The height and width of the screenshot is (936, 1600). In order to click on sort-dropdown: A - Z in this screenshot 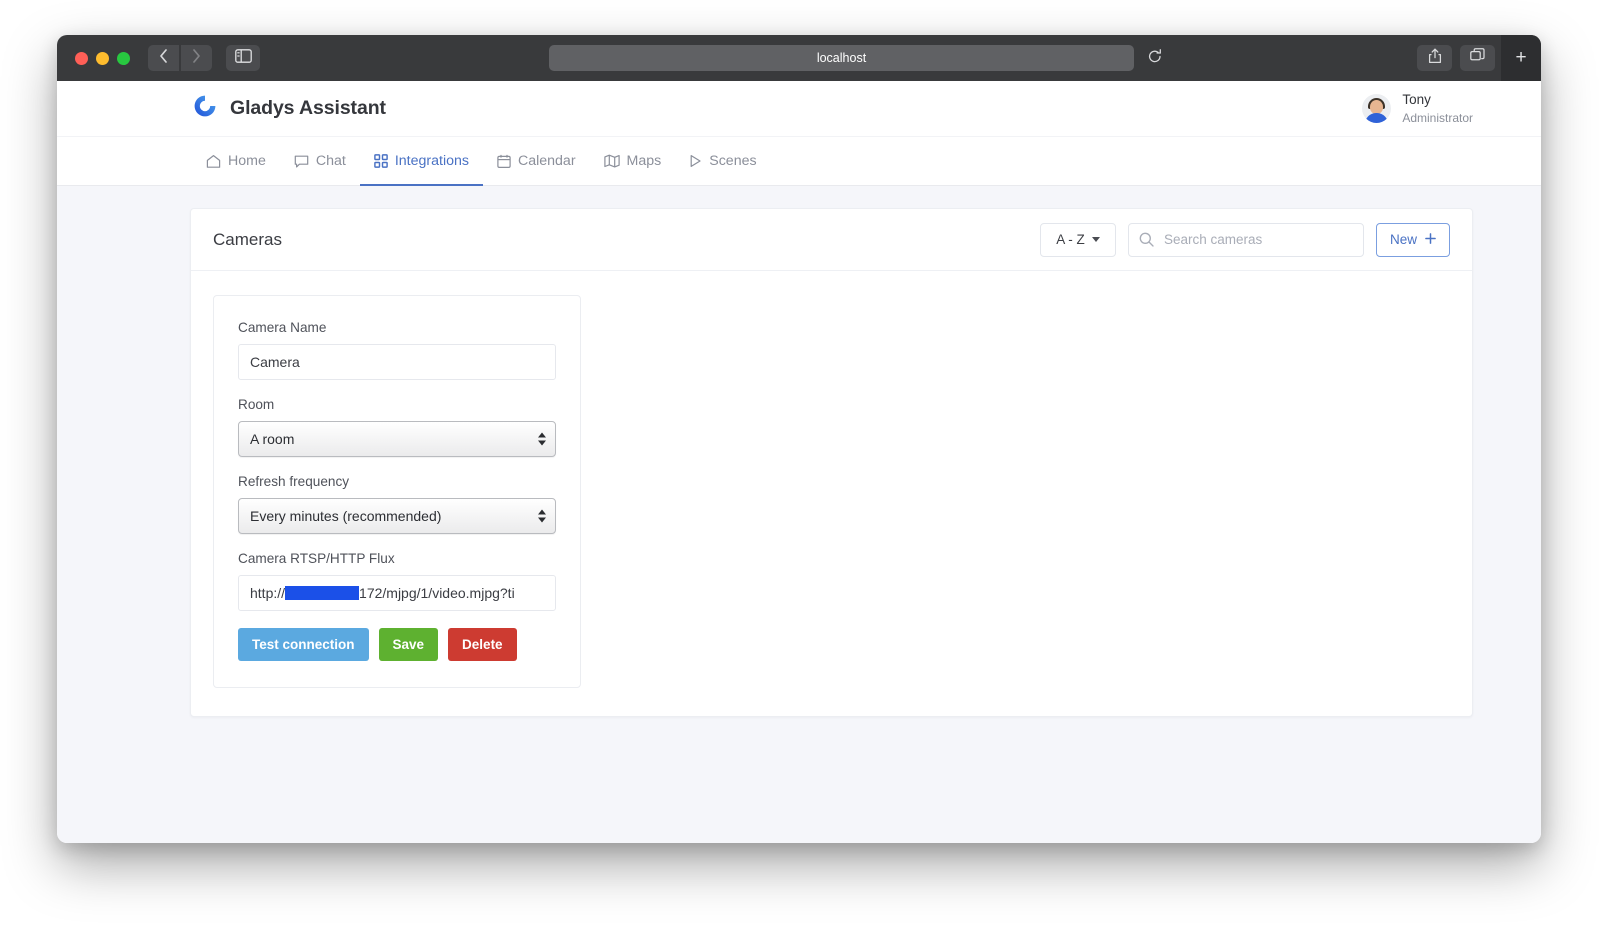, I will do `click(1077, 239)`.